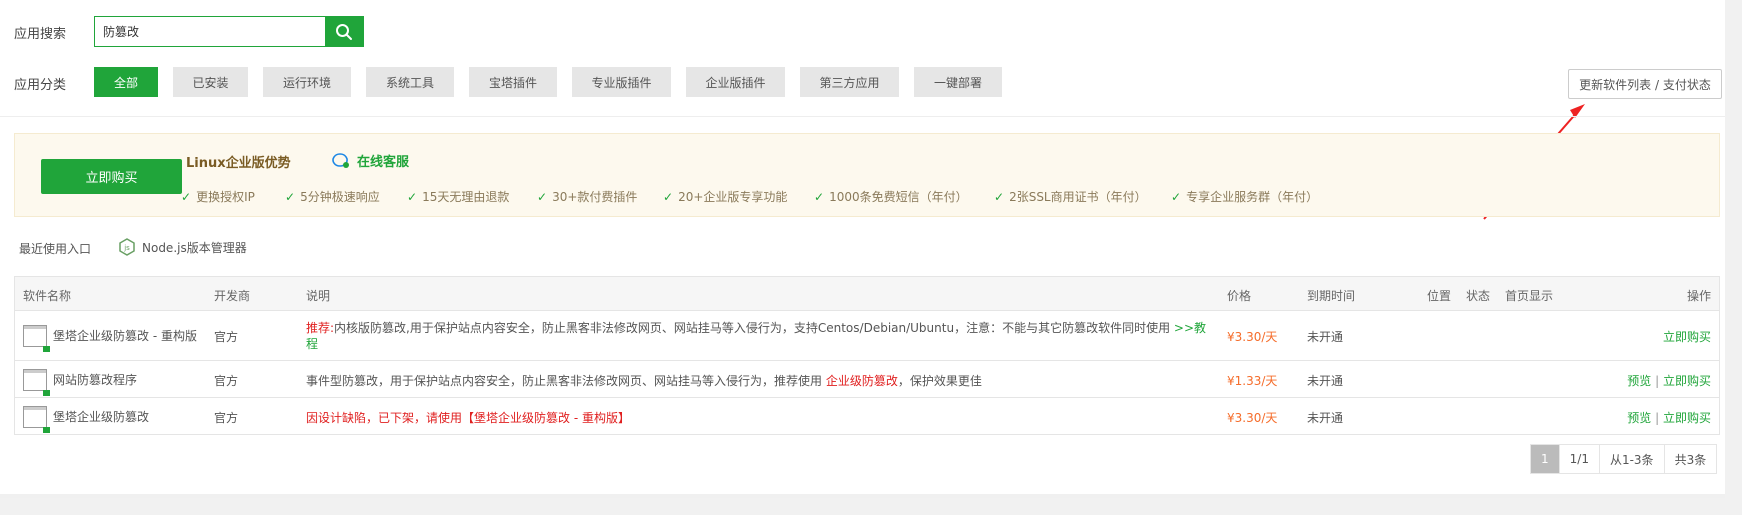 This screenshot has width=1742, height=515. Describe the element at coordinates (1478, 296) in the screenshot. I see `column-header-status: 状态` at that location.